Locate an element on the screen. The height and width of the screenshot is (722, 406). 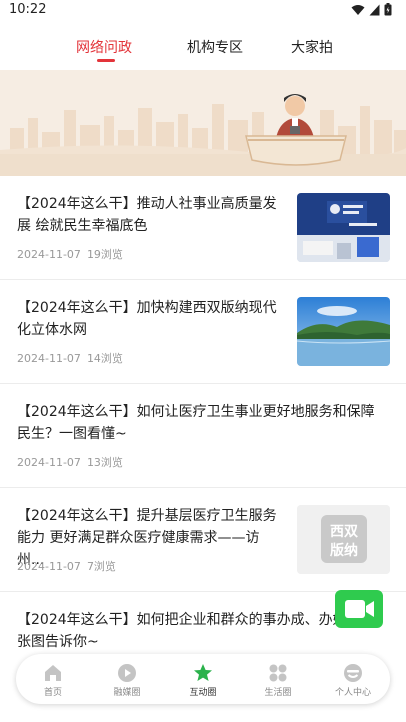
nav-interaction-circle: 互动圈 is located at coordinates (203, 679).